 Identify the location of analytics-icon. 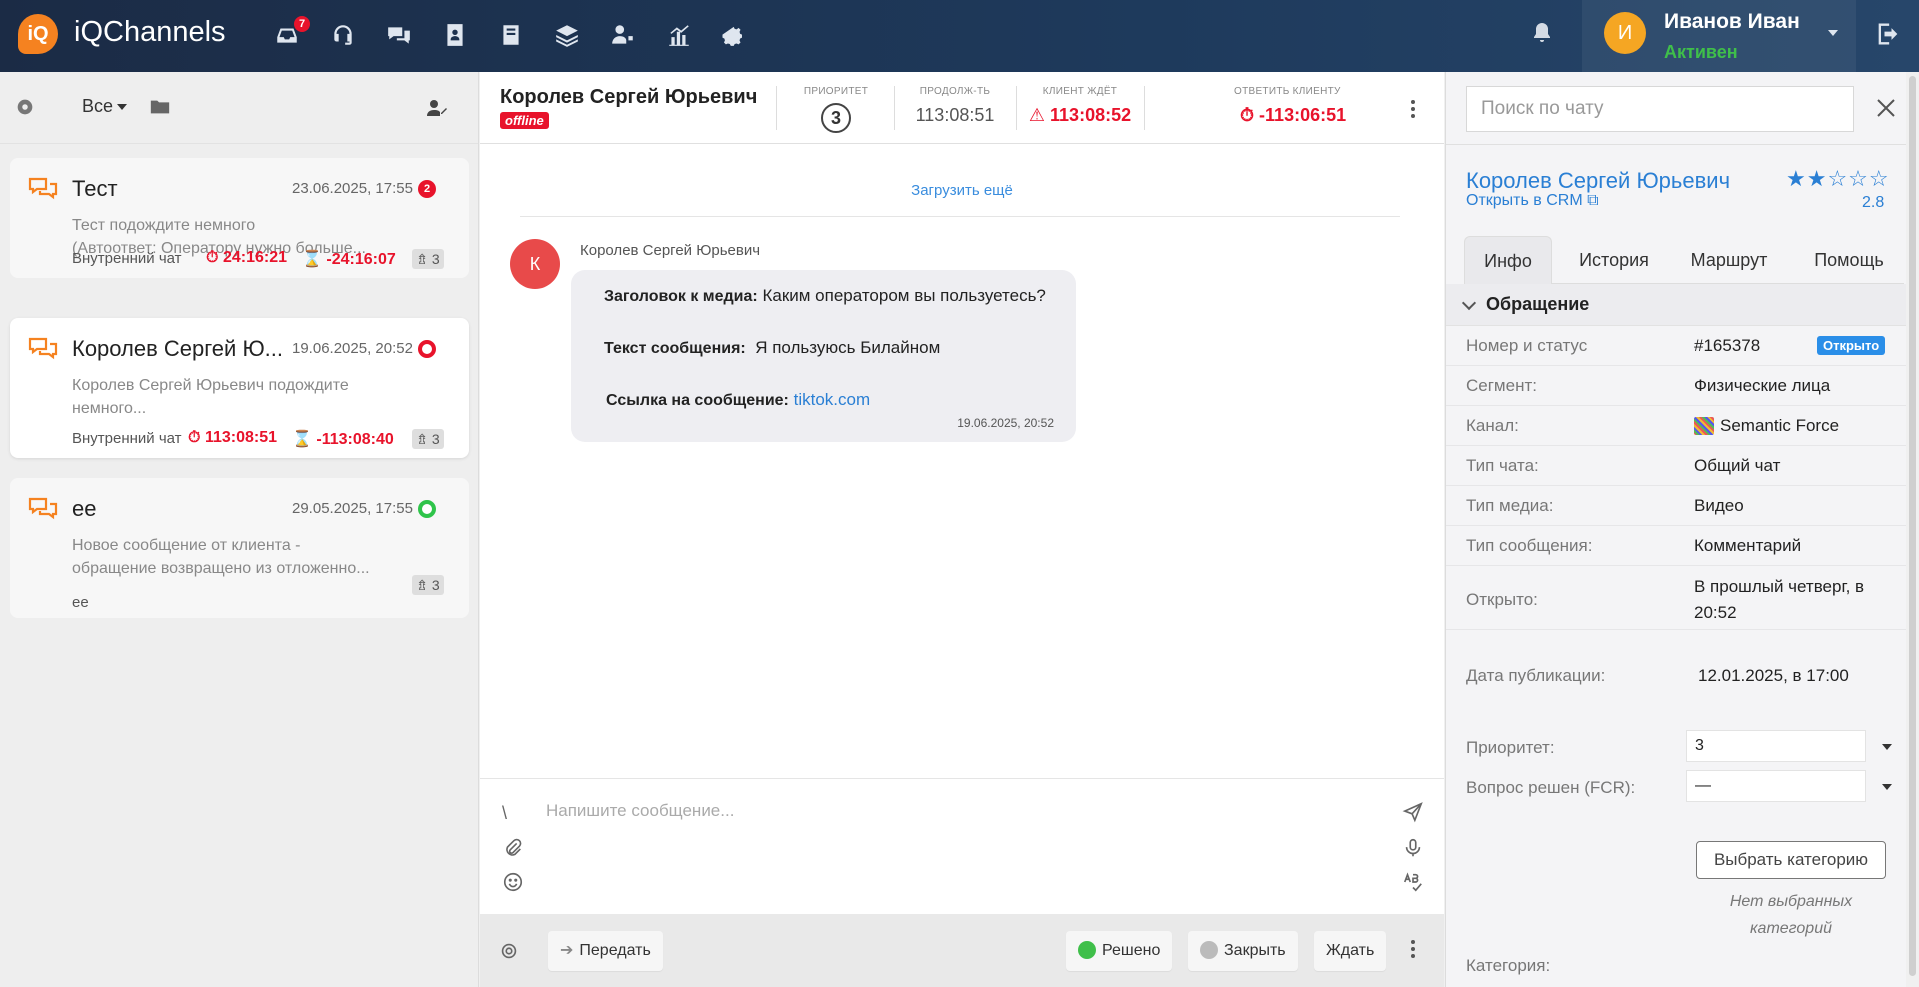
(679, 35).